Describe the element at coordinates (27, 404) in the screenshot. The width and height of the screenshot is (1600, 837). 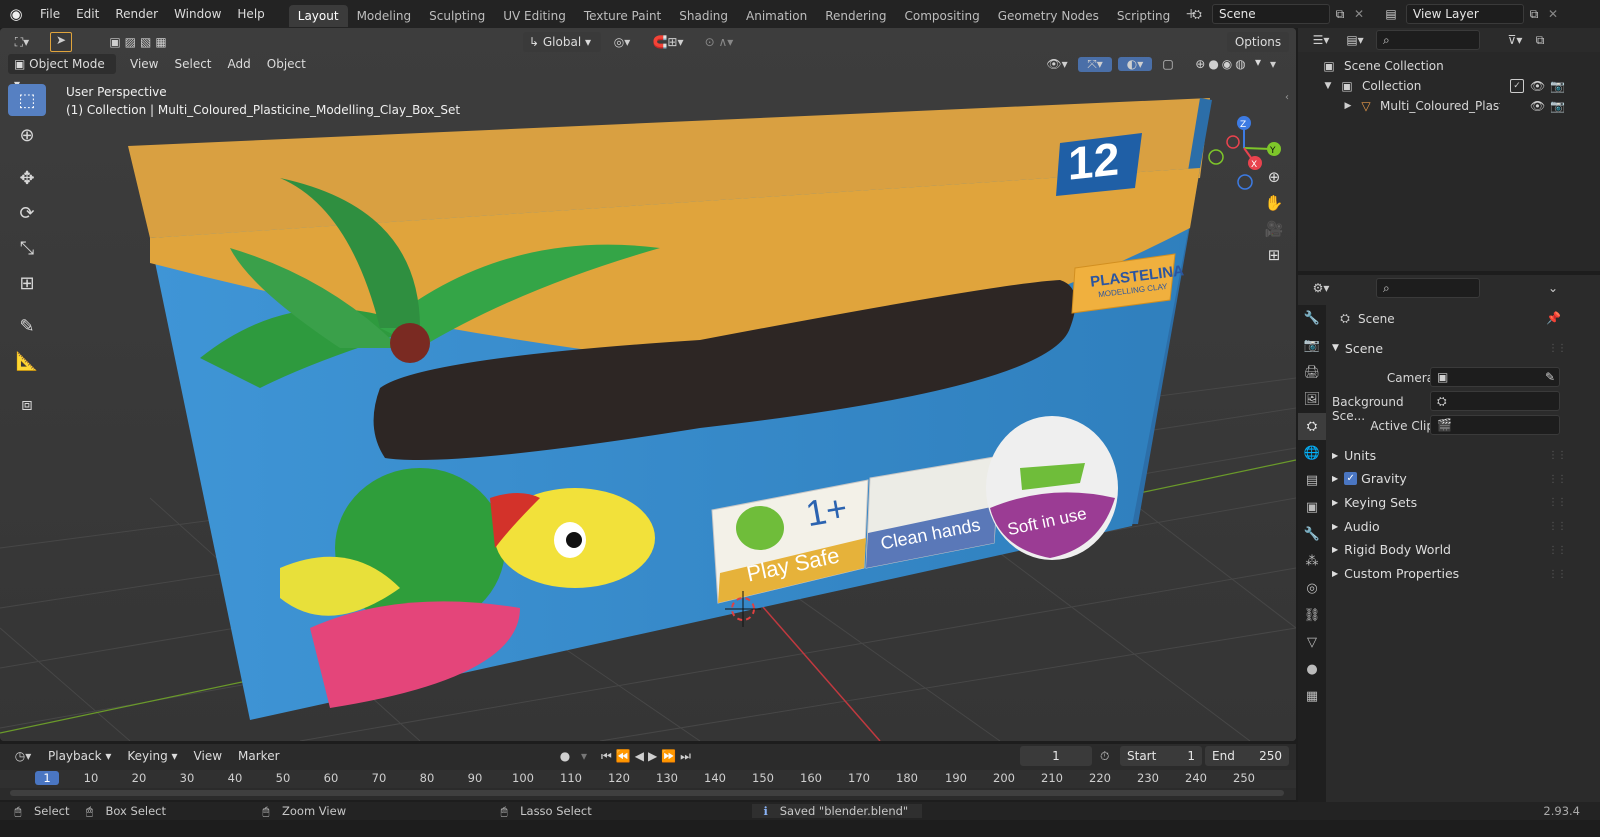
I see `add-cube-tool: ⧈` at that location.